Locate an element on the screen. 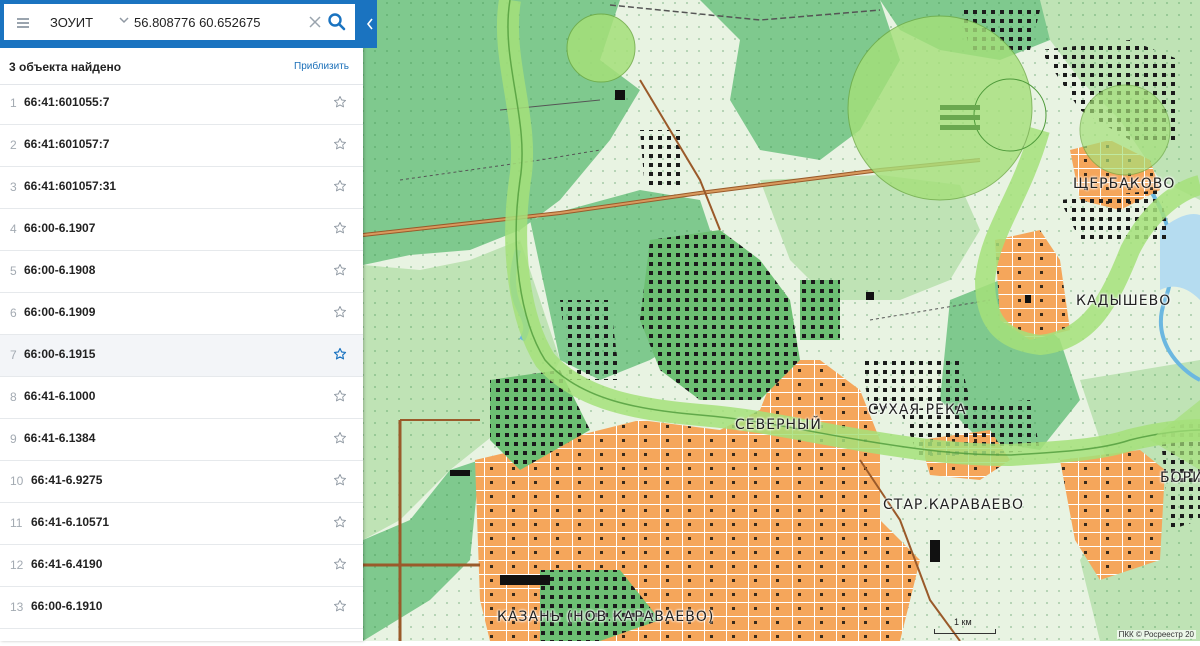  cadastral-number: 66:41-6.1000 is located at coordinates (60, 396).